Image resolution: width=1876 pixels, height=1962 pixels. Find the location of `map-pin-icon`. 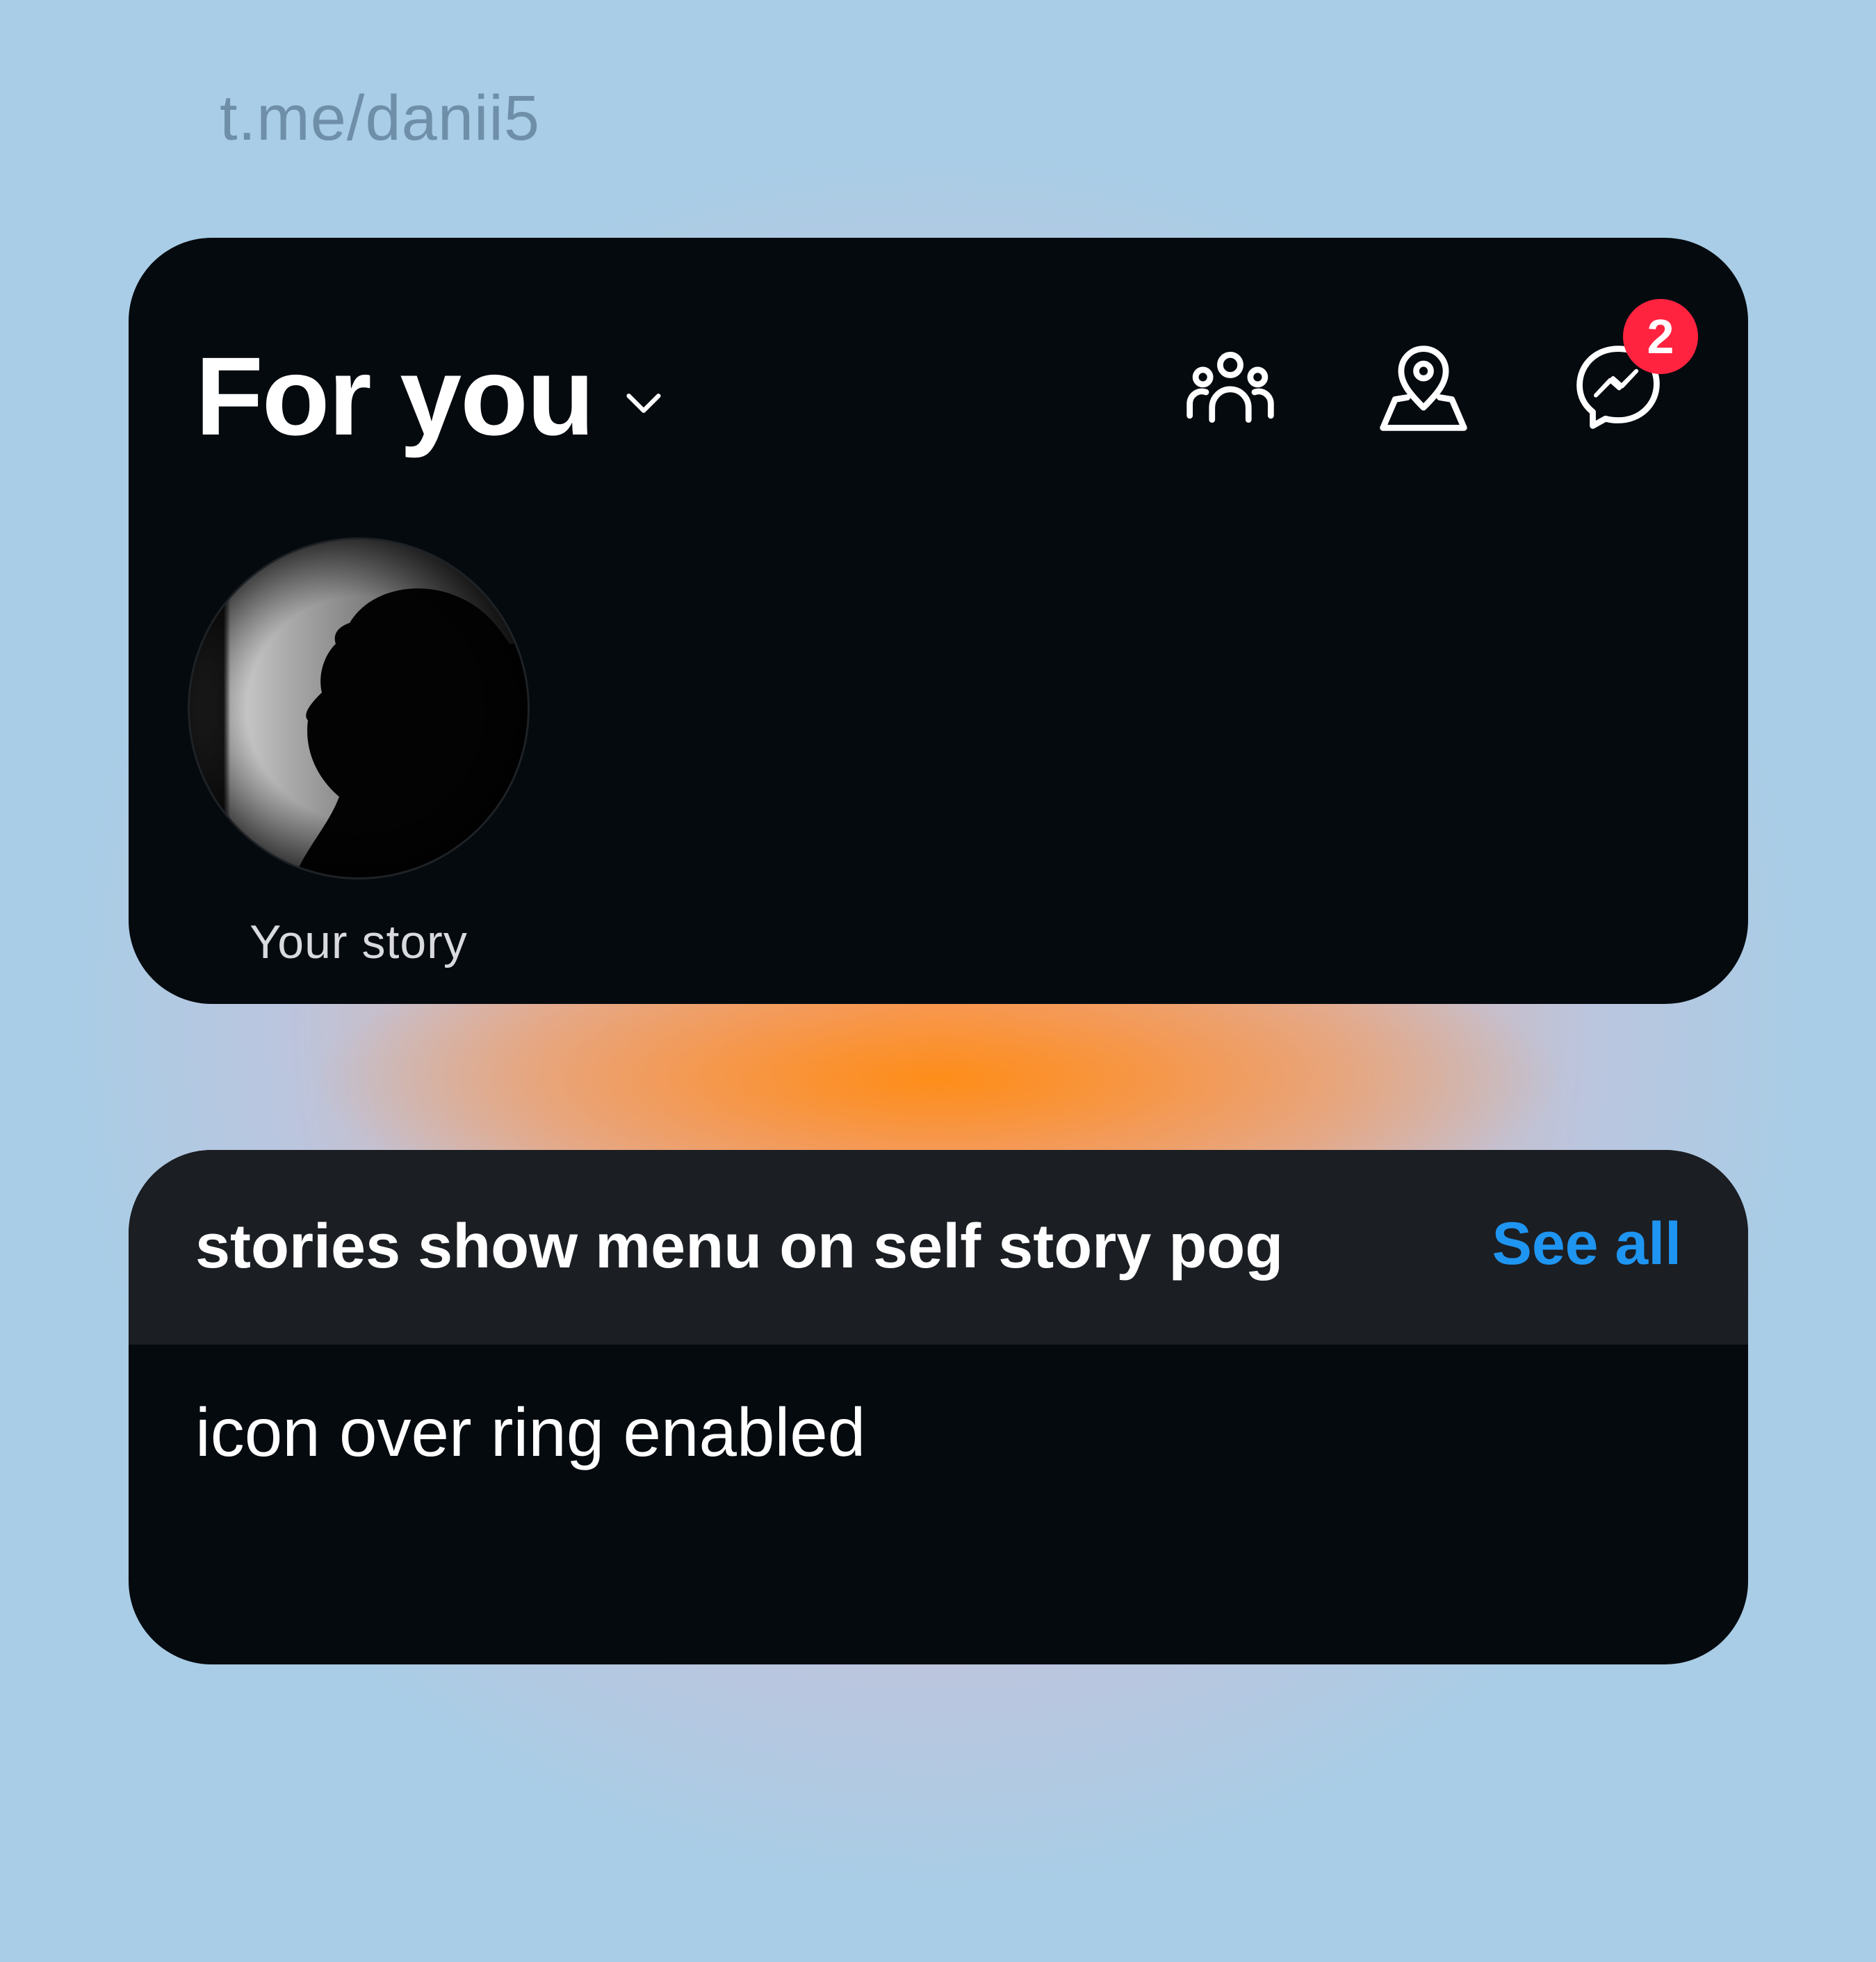

map-pin-icon is located at coordinates (1423, 388).